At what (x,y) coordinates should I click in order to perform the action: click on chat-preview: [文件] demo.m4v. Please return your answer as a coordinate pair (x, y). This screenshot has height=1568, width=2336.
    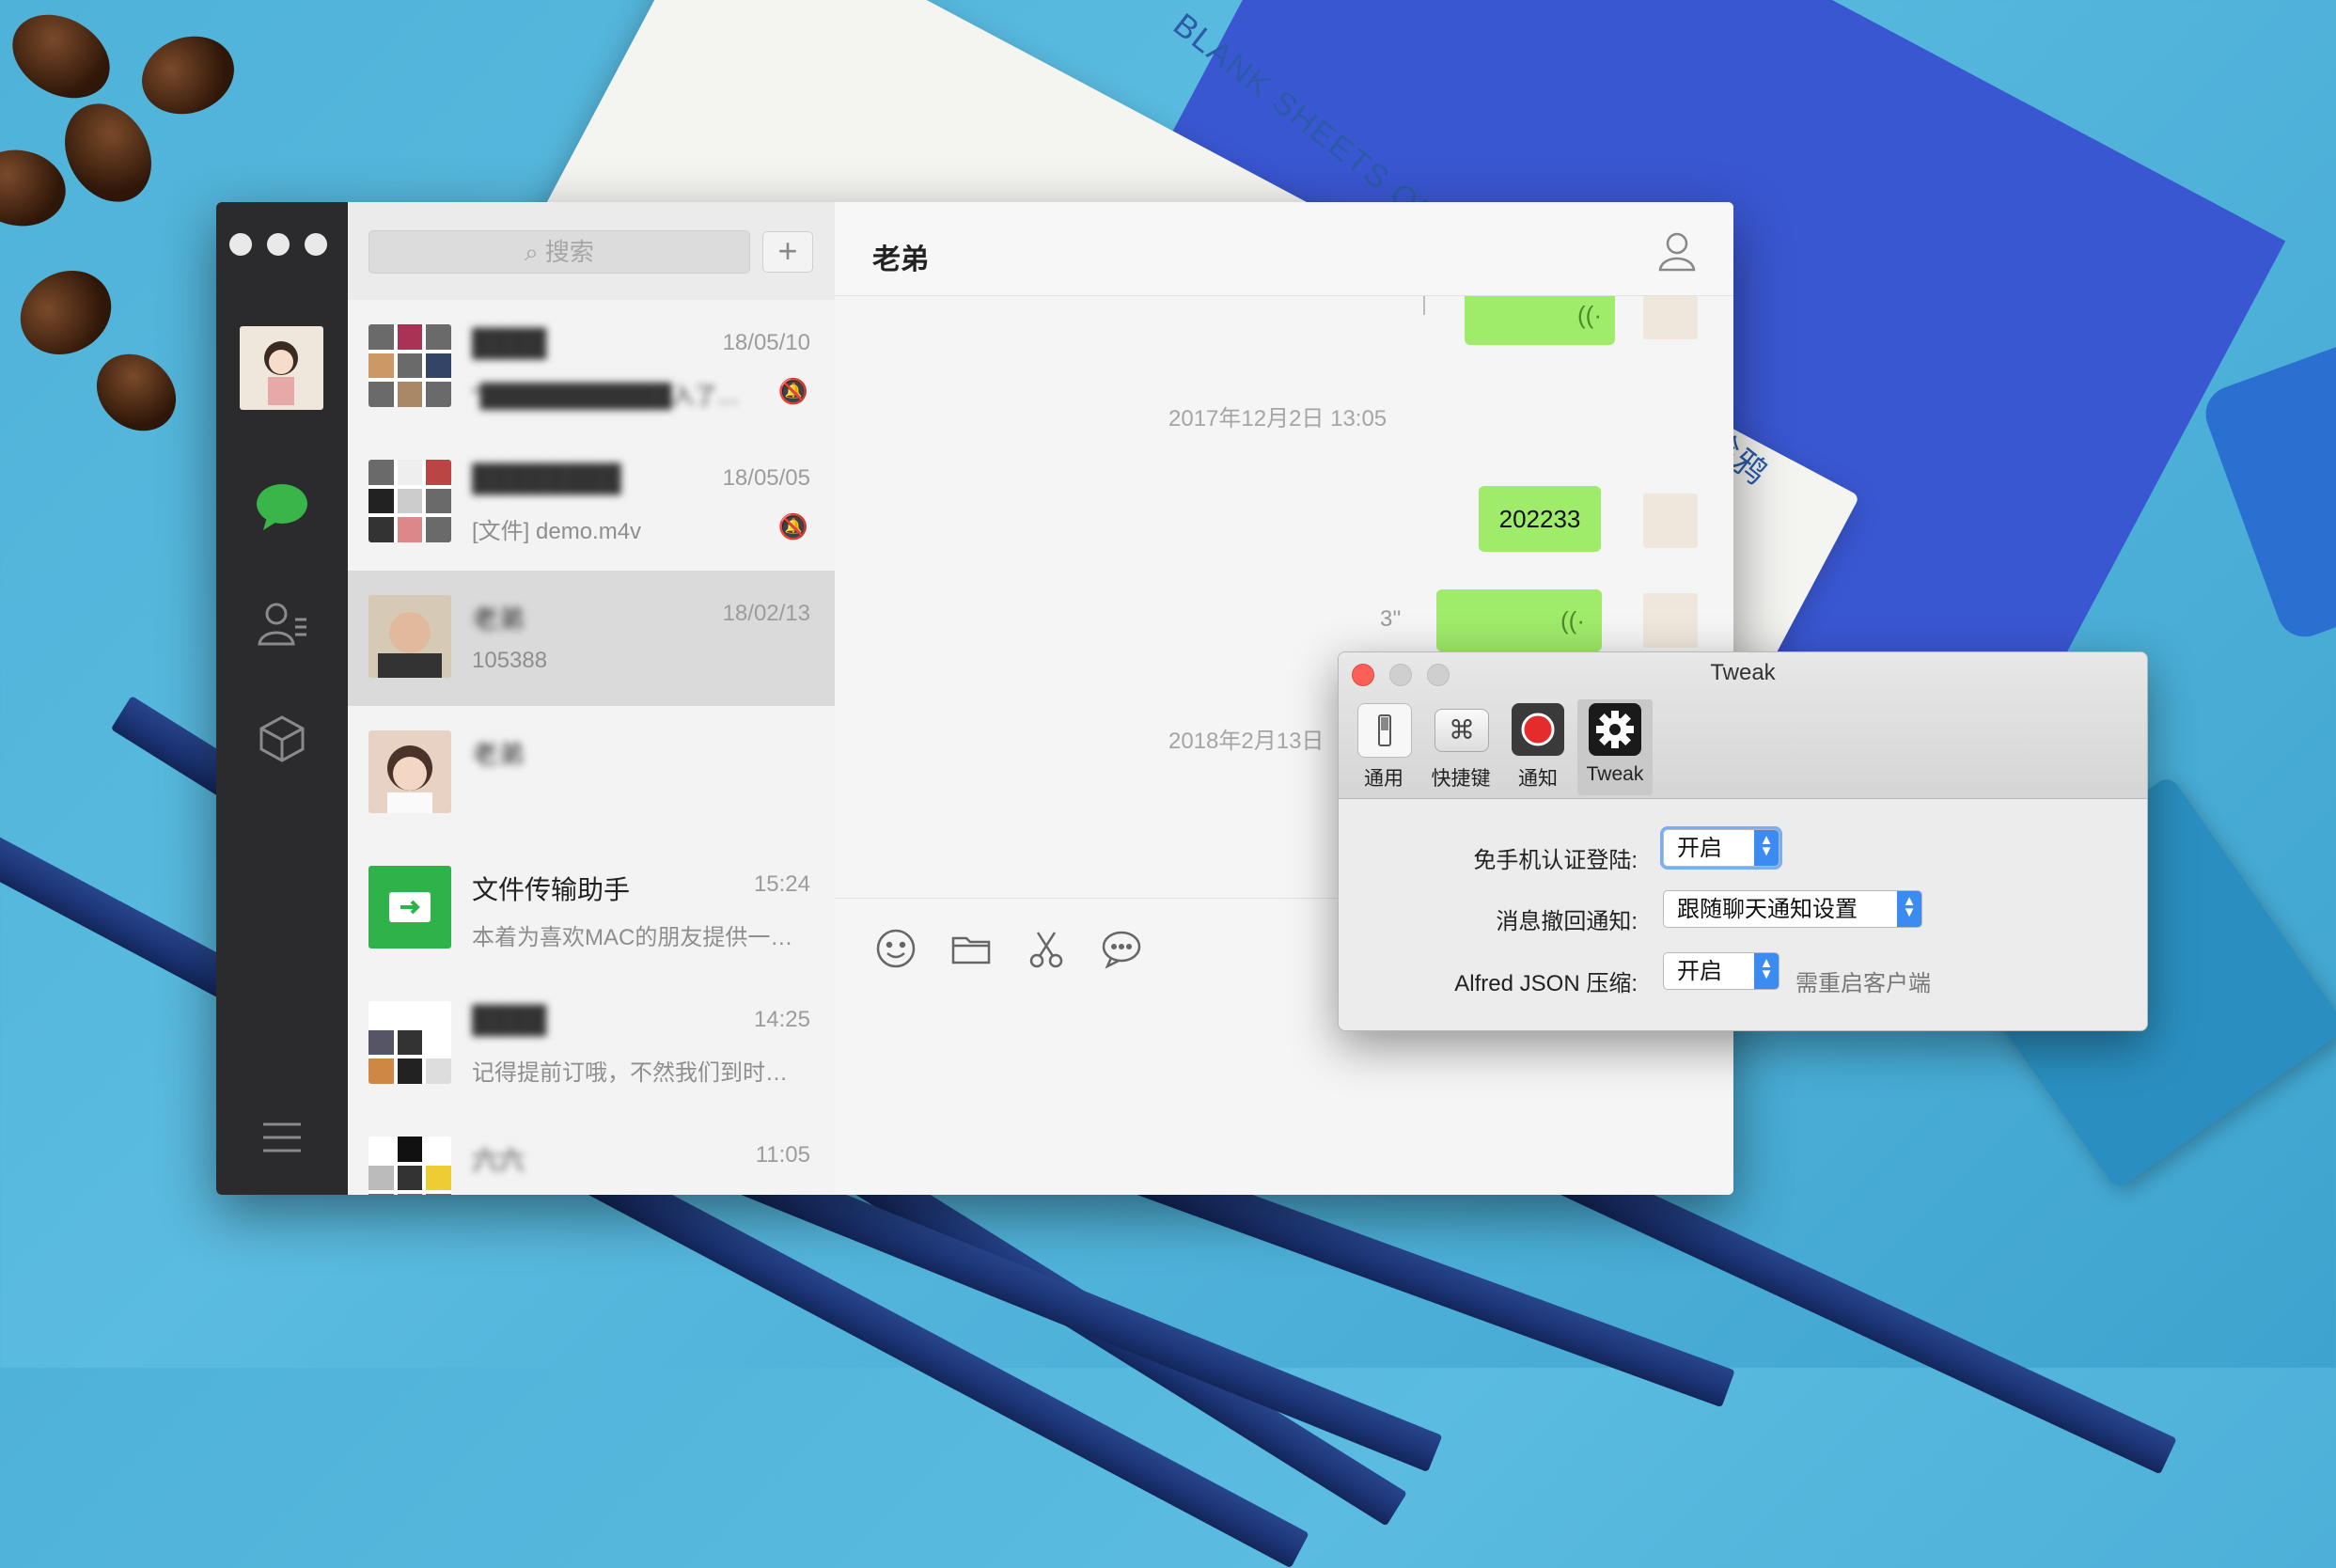
    Looking at the image, I should click on (557, 531).